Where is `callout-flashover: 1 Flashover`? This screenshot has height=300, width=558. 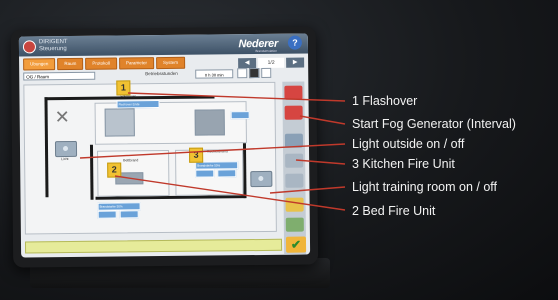 callout-flashover: 1 Flashover is located at coordinates (385, 101).